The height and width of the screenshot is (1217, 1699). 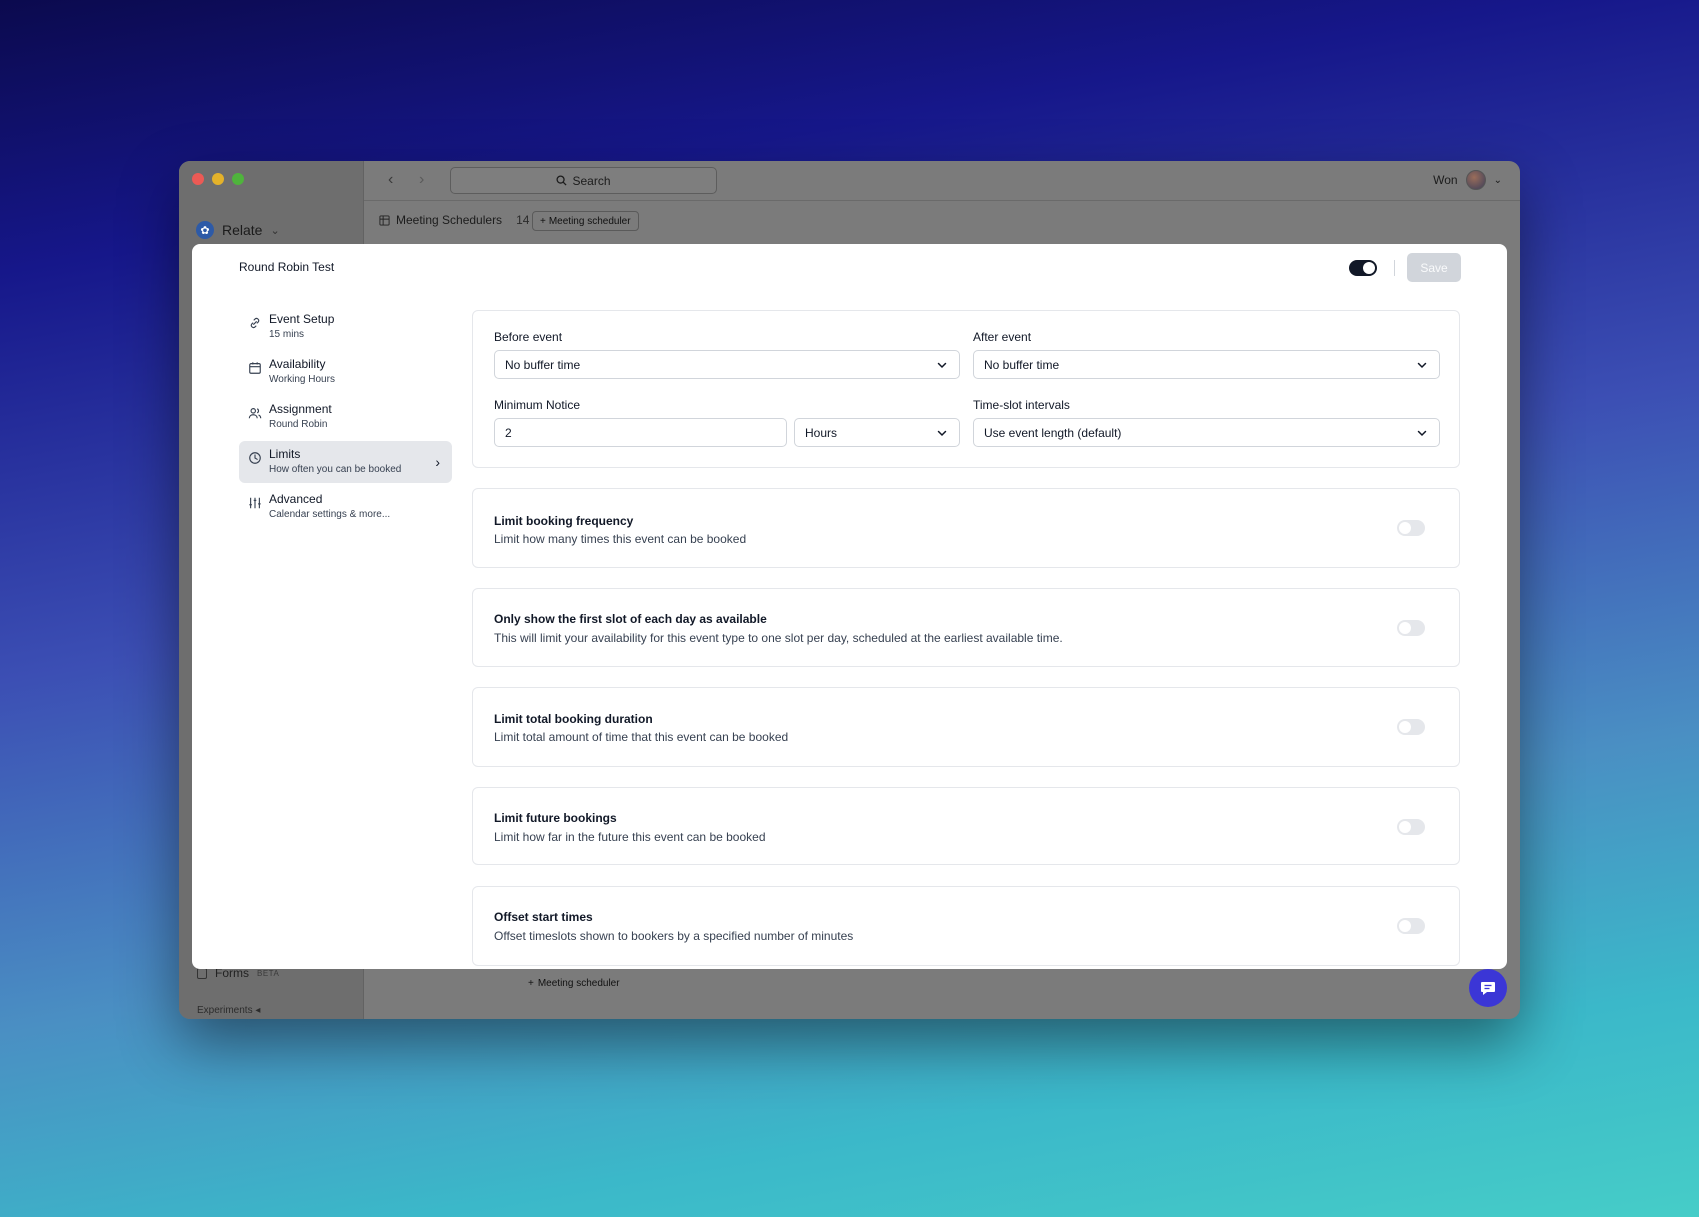 I want to click on workspace-switcher: ✿ Relate ⌄, so click(x=238, y=230).